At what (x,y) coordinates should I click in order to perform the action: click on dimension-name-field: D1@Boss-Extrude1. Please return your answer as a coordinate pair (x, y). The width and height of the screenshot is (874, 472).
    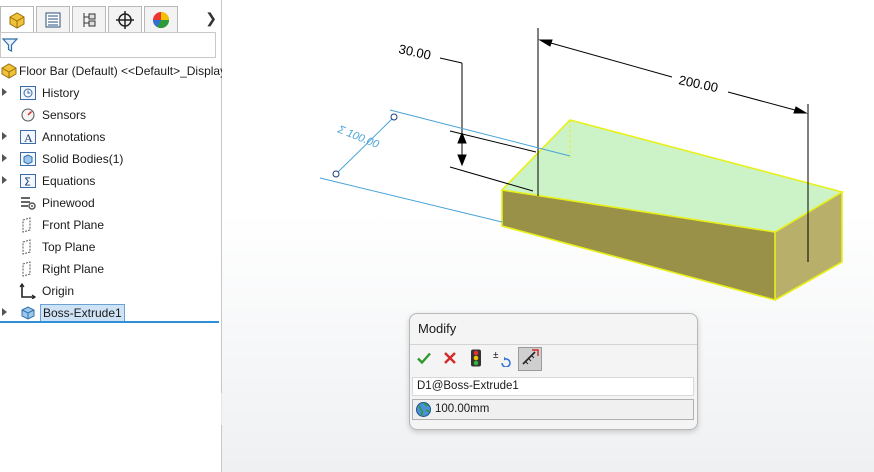
    Looking at the image, I should click on (553, 386).